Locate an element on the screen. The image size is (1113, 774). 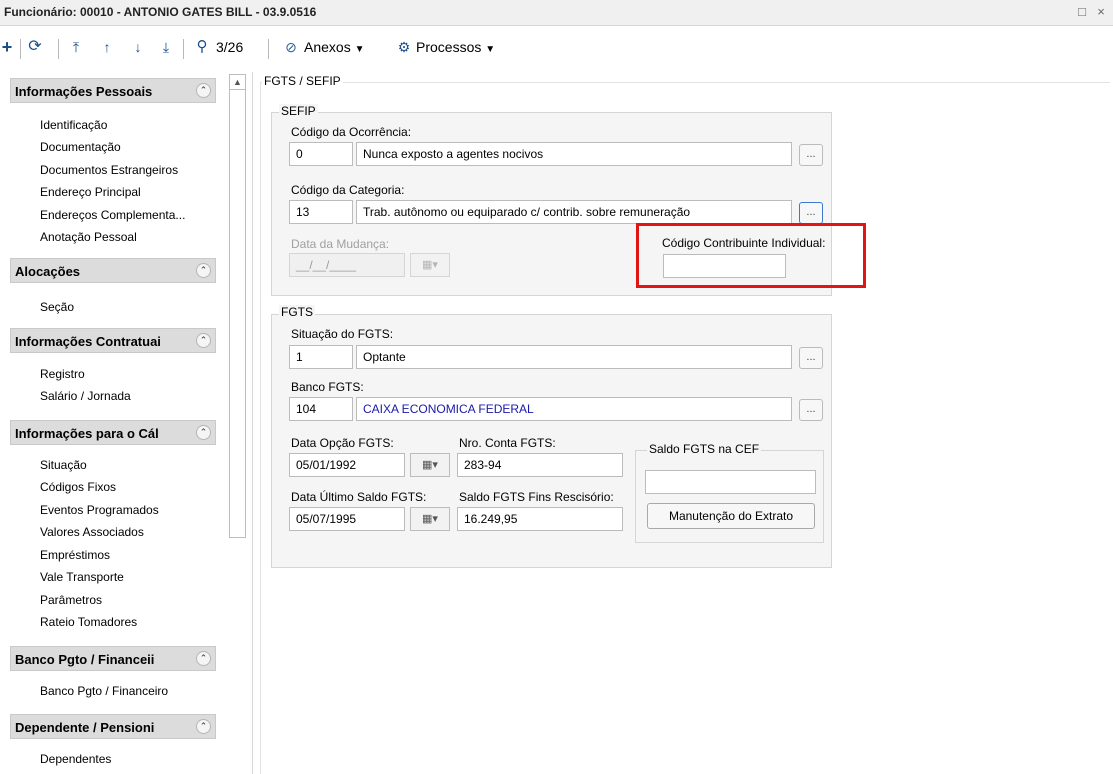
data-ultimo-saldo-input: 05/07/1995 is located at coordinates (347, 519).